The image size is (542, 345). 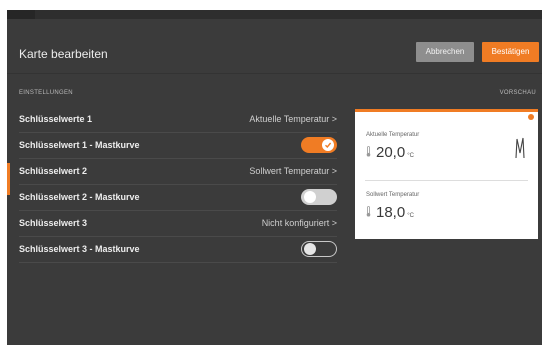 I want to click on setting-label: Schlüsselwert 2, so click(x=53, y=171).